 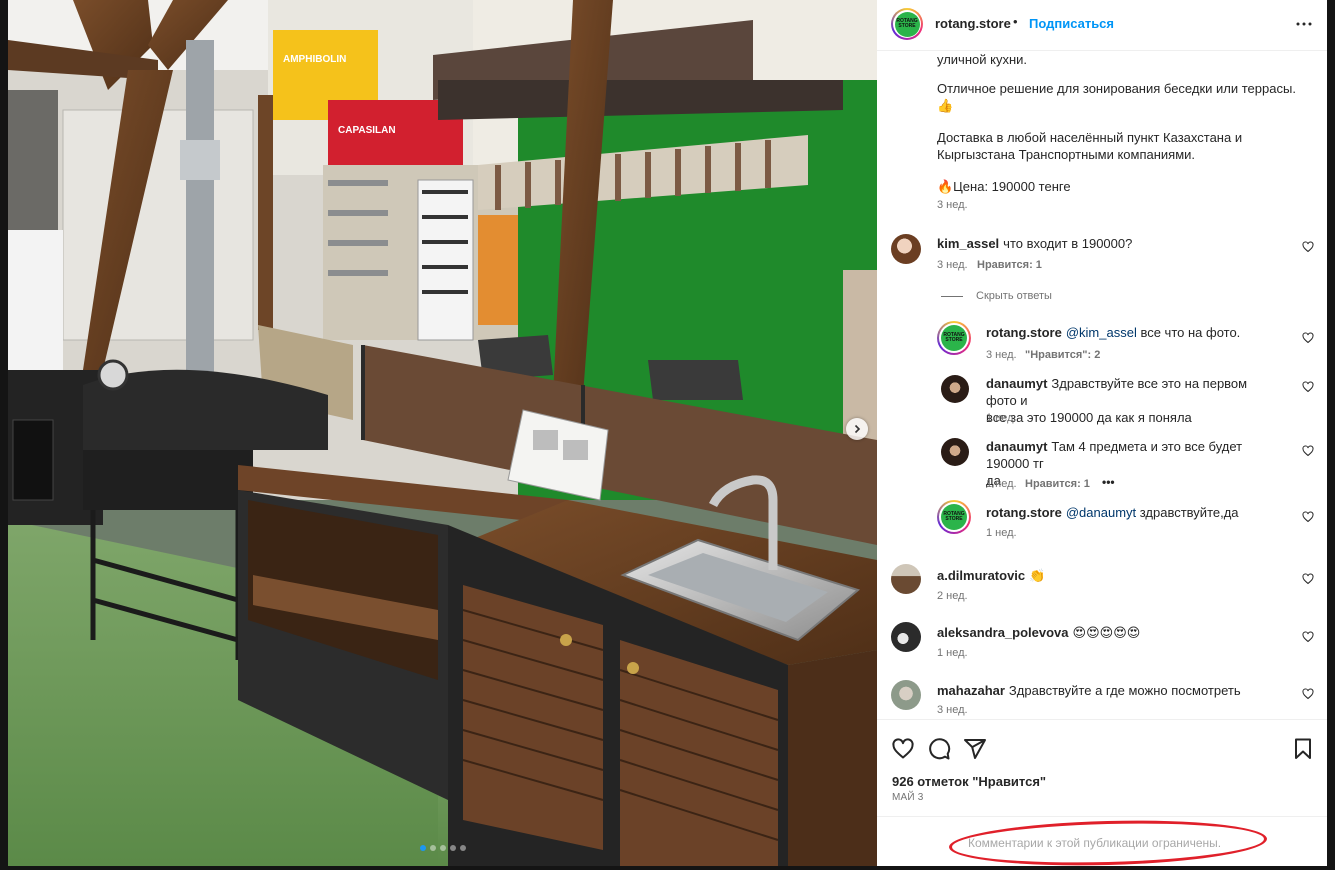 What do you see at coordinates (1304, 24) in the screenshot?
I see `more-options-icon` at bounding box center [1304, 24].